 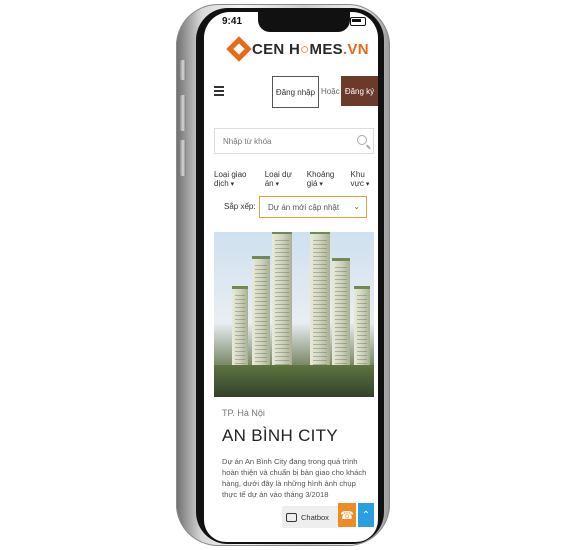 I want to click on or-label: Hoặc, so click(x=330, y=91).